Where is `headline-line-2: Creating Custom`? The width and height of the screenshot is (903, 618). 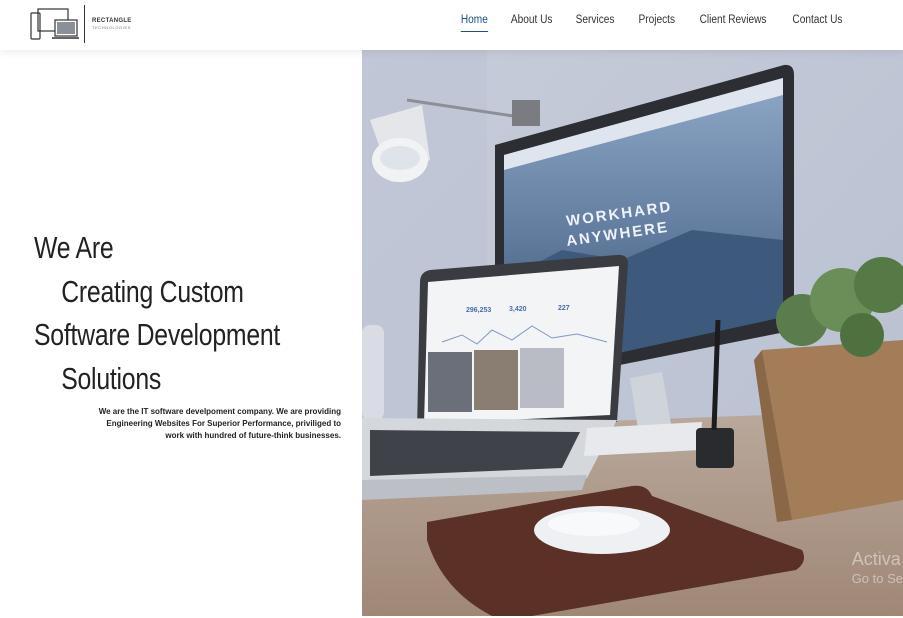 headline-line-2: Creating Custom is located at coordinates (152, 291).